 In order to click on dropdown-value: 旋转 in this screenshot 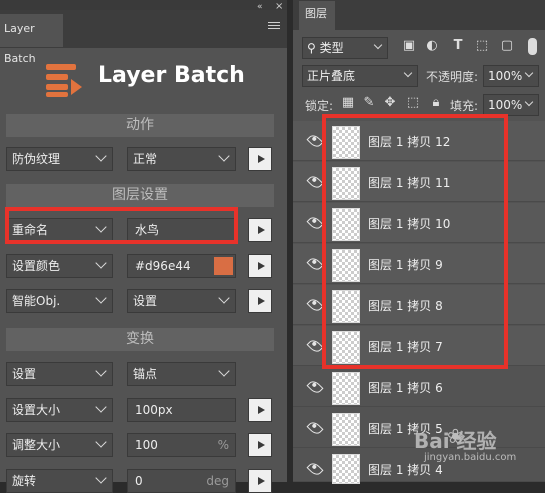, I will do `click(24, 481)`.